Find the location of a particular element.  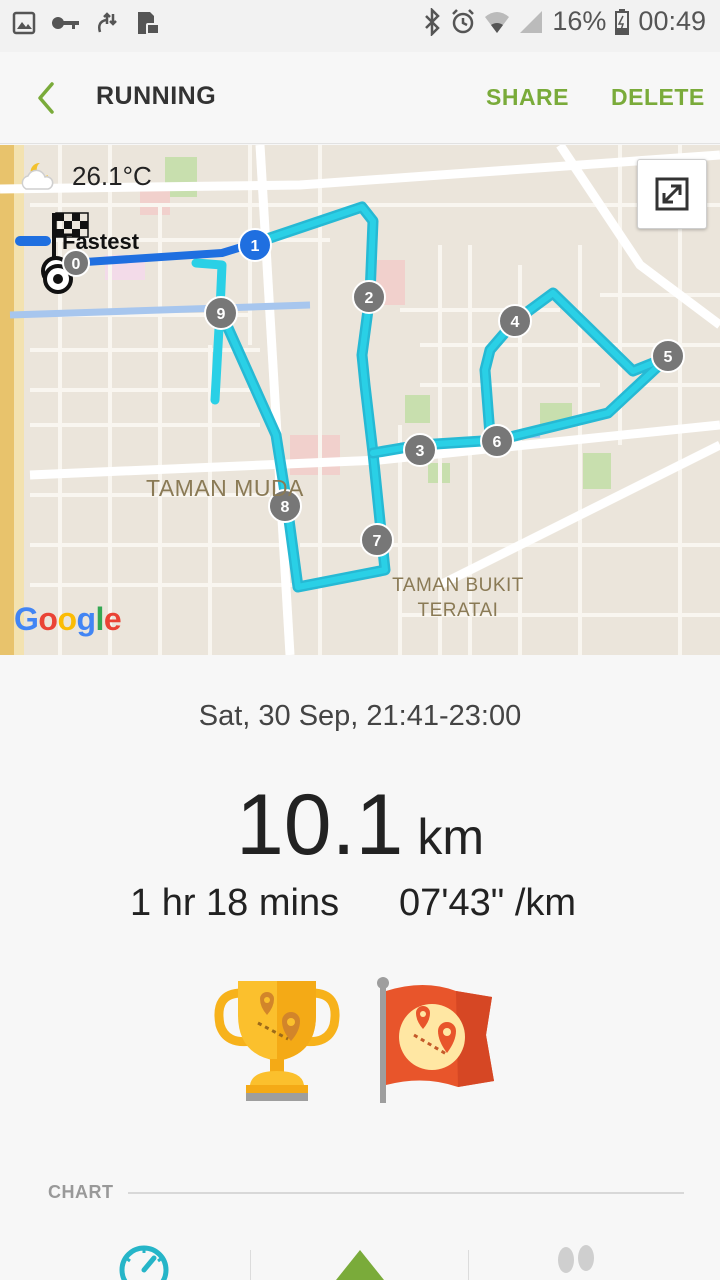

temperature: 26.1°C is located at coordinates (112, 175).